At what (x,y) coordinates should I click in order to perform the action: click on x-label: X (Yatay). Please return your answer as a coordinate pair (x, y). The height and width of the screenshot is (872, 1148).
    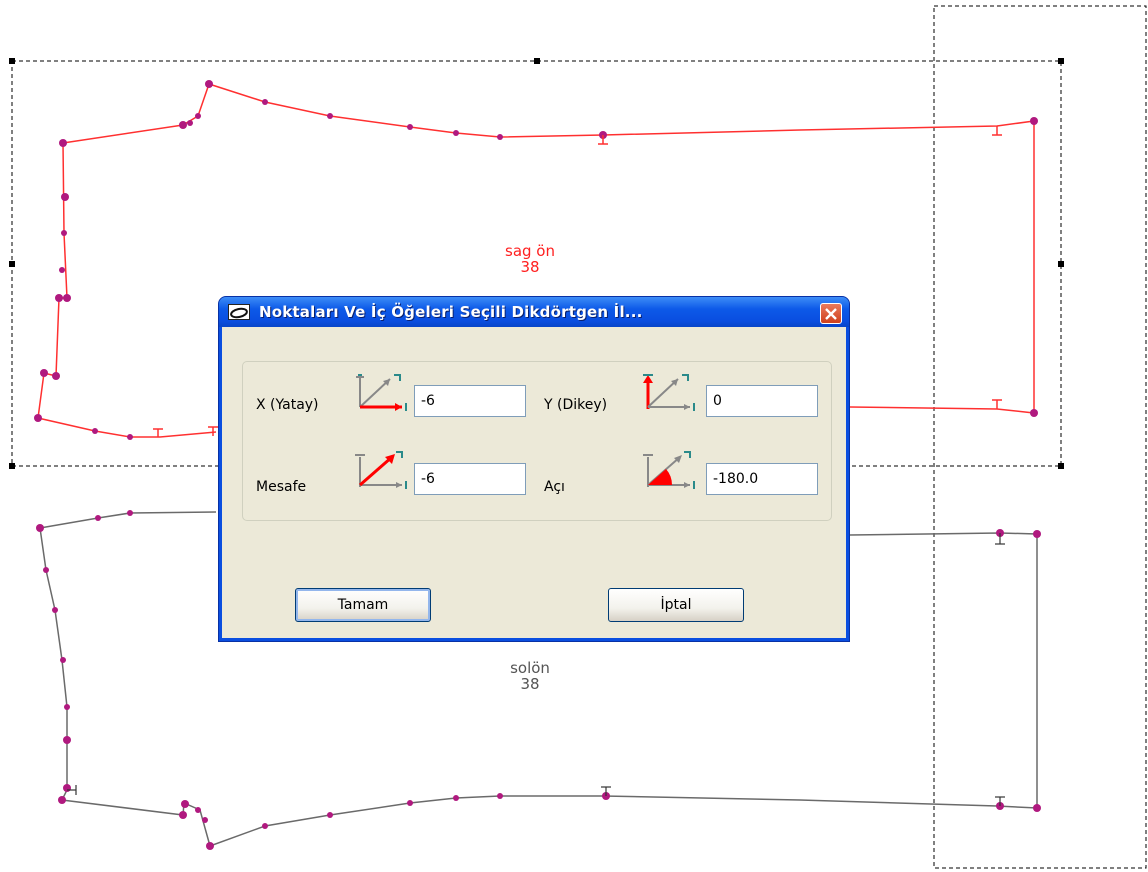
    Looking at the image, I should click on (287, 405).